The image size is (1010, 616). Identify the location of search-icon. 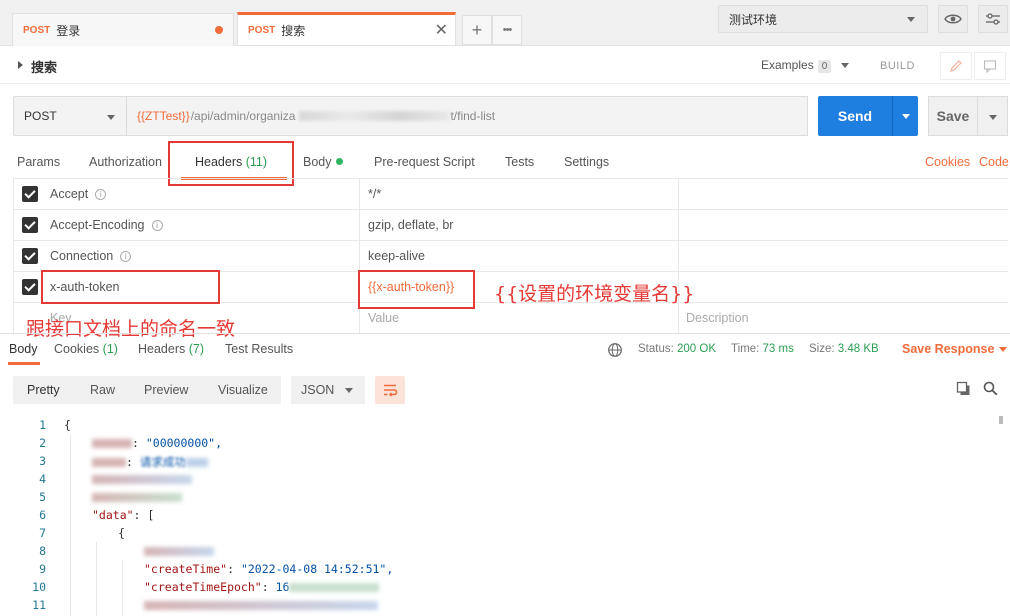
(990, 388).